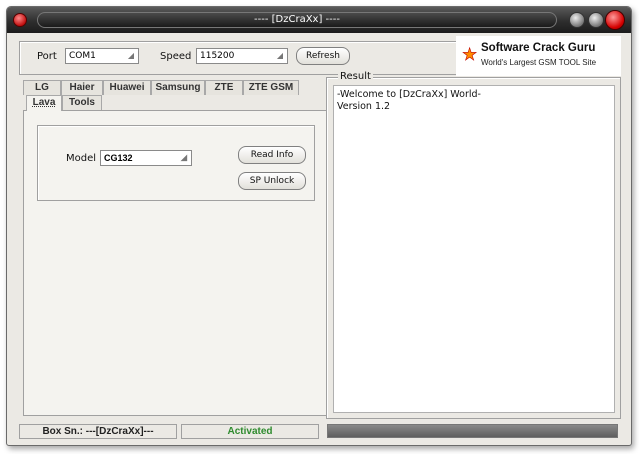 This screenshot has width=640, height=454. I want to click on box-serial-status: Box Sn.: ---[DzCraXx]---, so click(98, 431).